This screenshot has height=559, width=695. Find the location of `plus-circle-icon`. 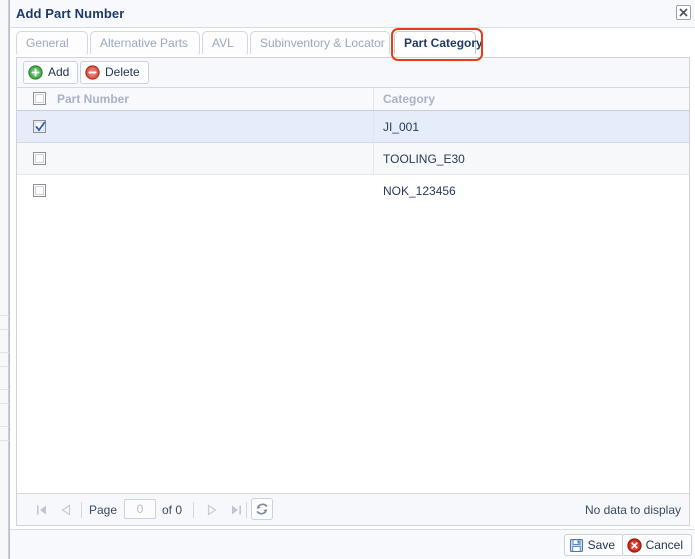

plus-circle-icon is located at coordinates (35, 72).